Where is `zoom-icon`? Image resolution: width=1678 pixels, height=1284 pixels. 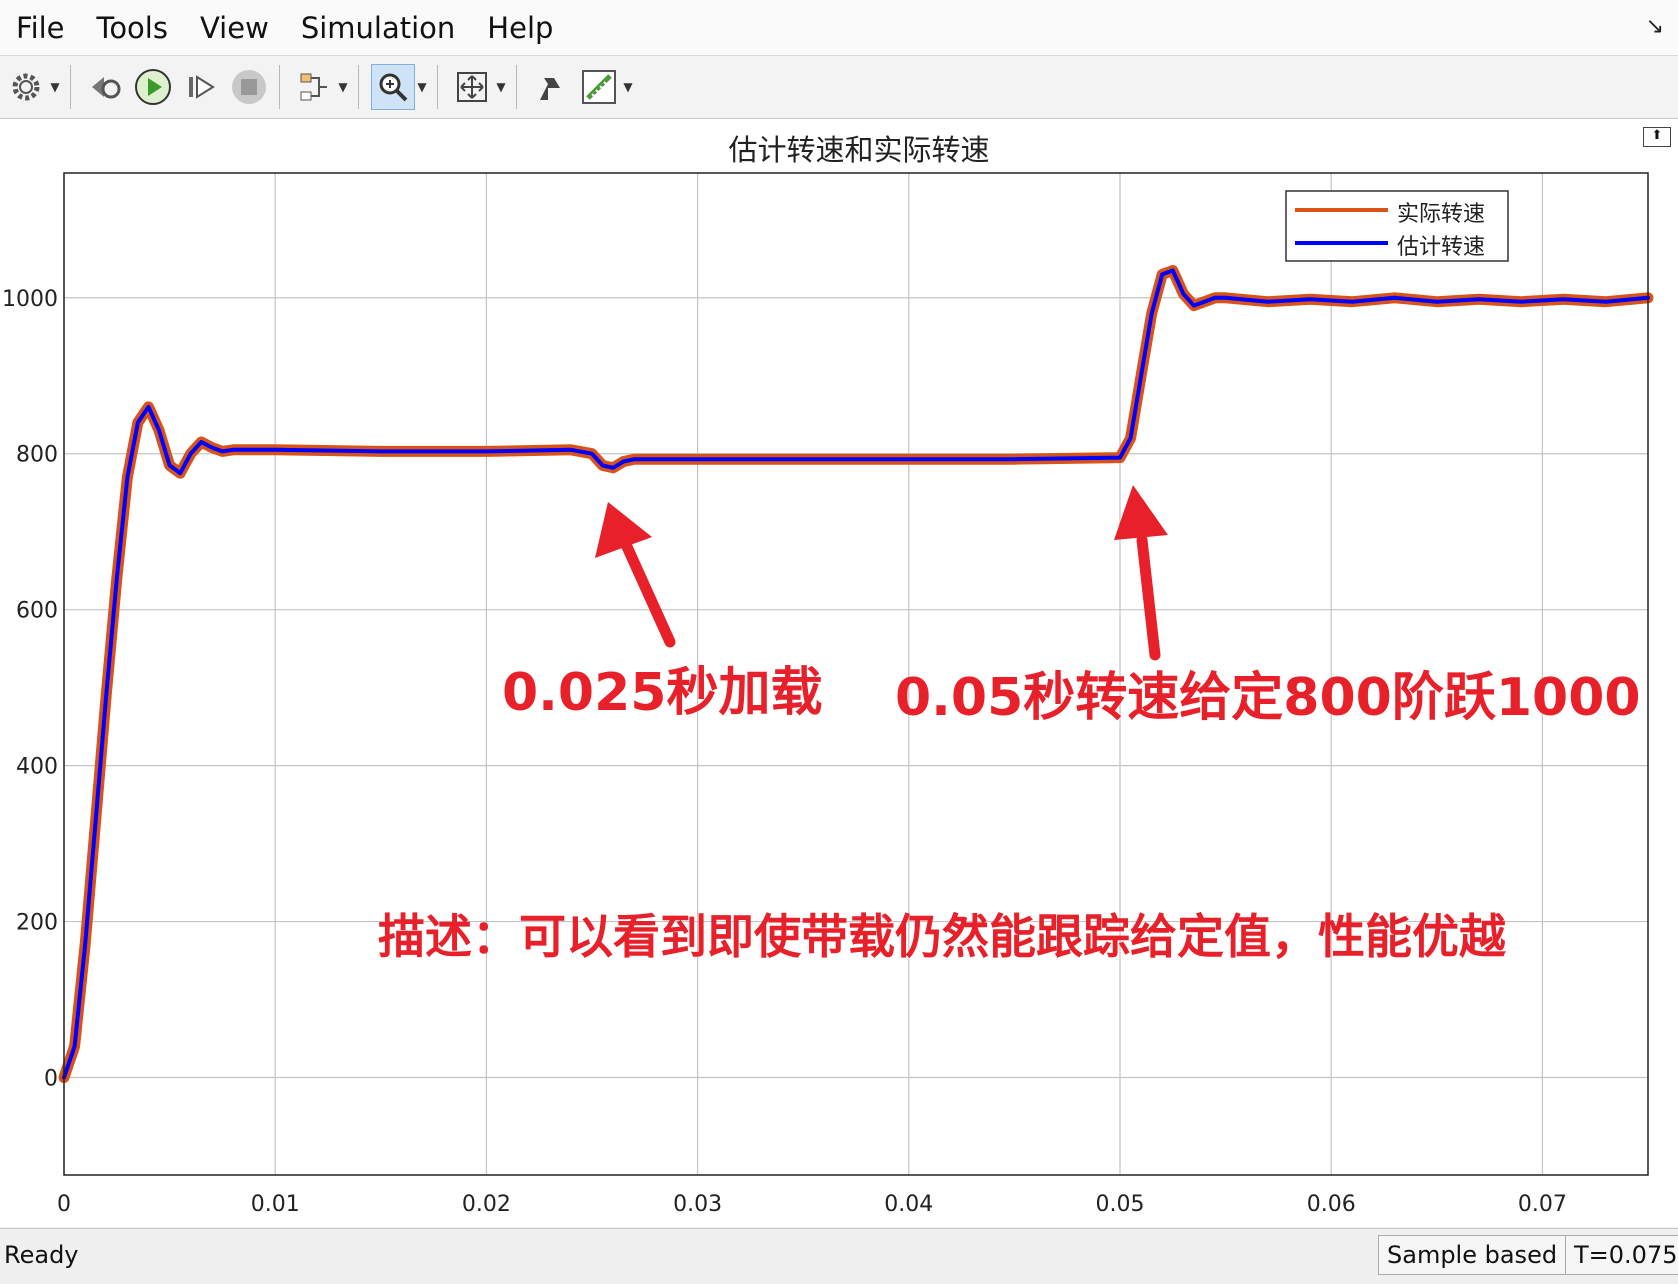 zoom-icon is located at coordinates (393, 87).